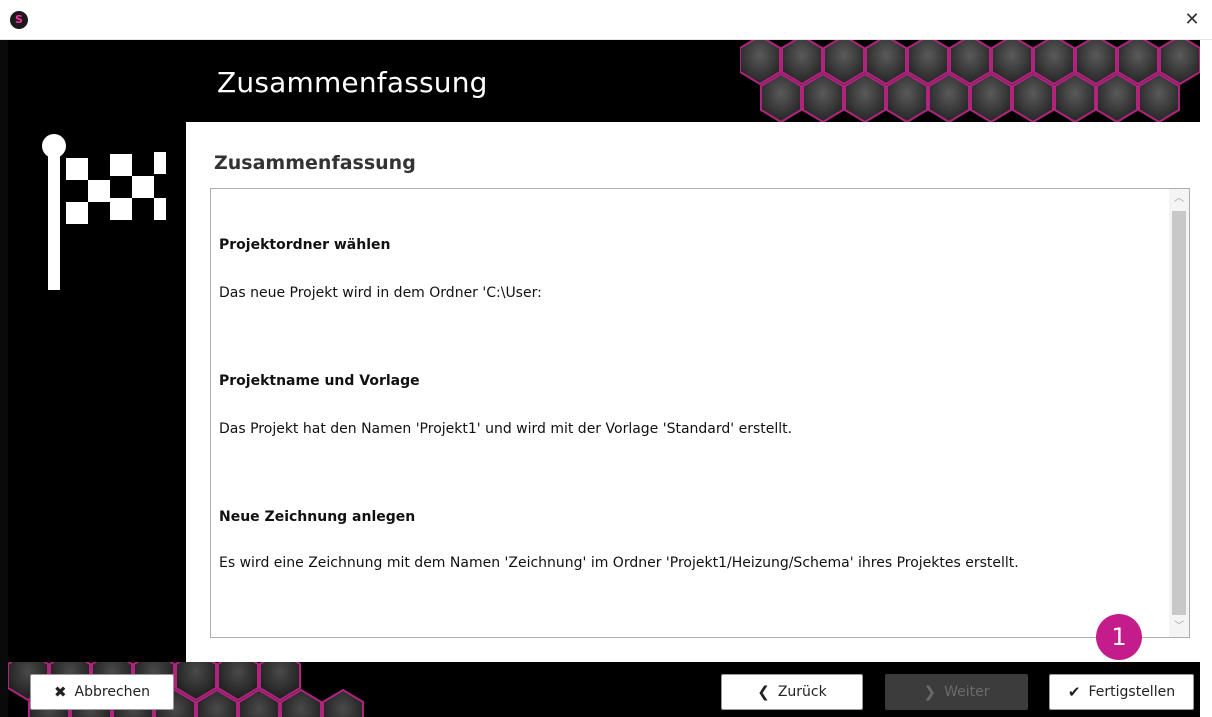 This screenshot has width=1212, height=717. What do you see at coordinates (930, 692) in the screenshot?
I see `chevron-right-icon: ❯` at bounding box center [930, 692].